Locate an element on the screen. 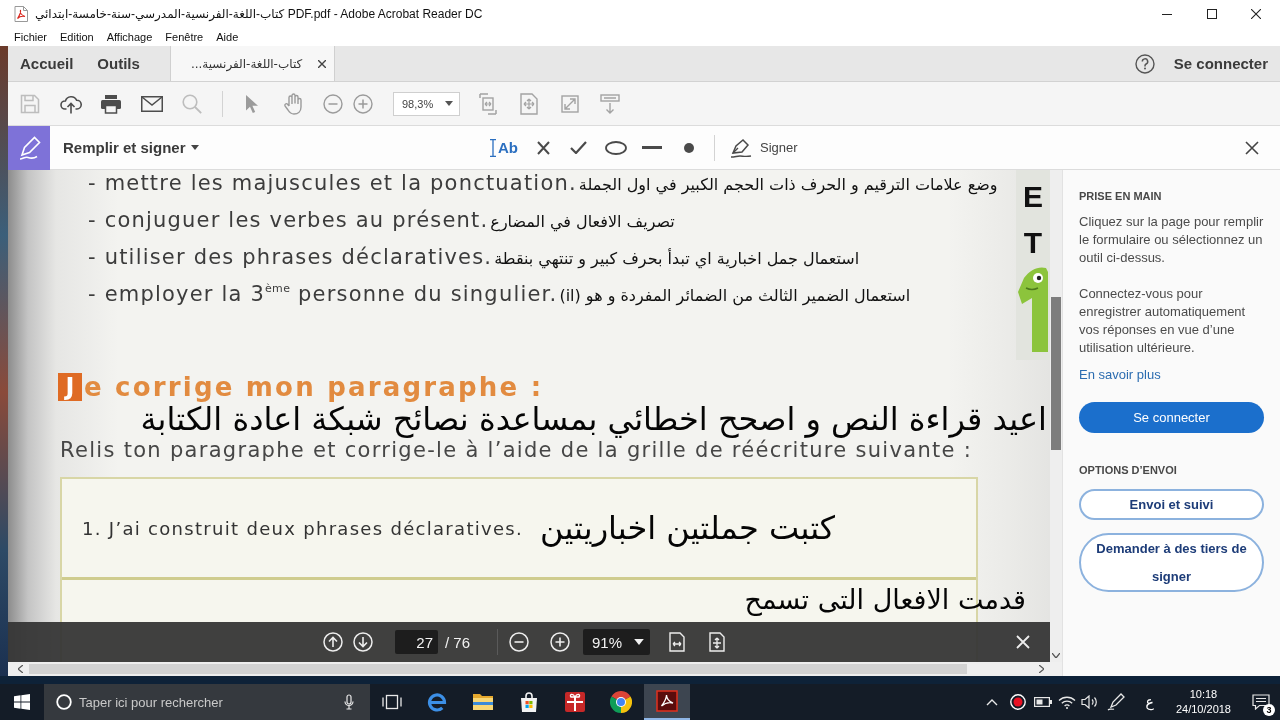 This screenshot has height=720, width=1280. pointer-icon is located at coordinates (252, 103).